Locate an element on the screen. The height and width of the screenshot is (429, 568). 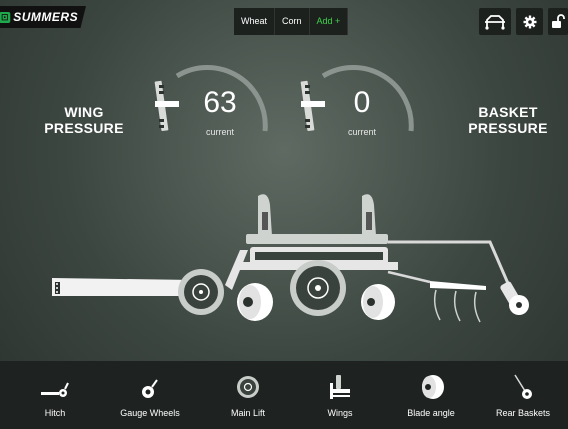
basket-title-line1: BASKET is located at coordinates (508, 112).